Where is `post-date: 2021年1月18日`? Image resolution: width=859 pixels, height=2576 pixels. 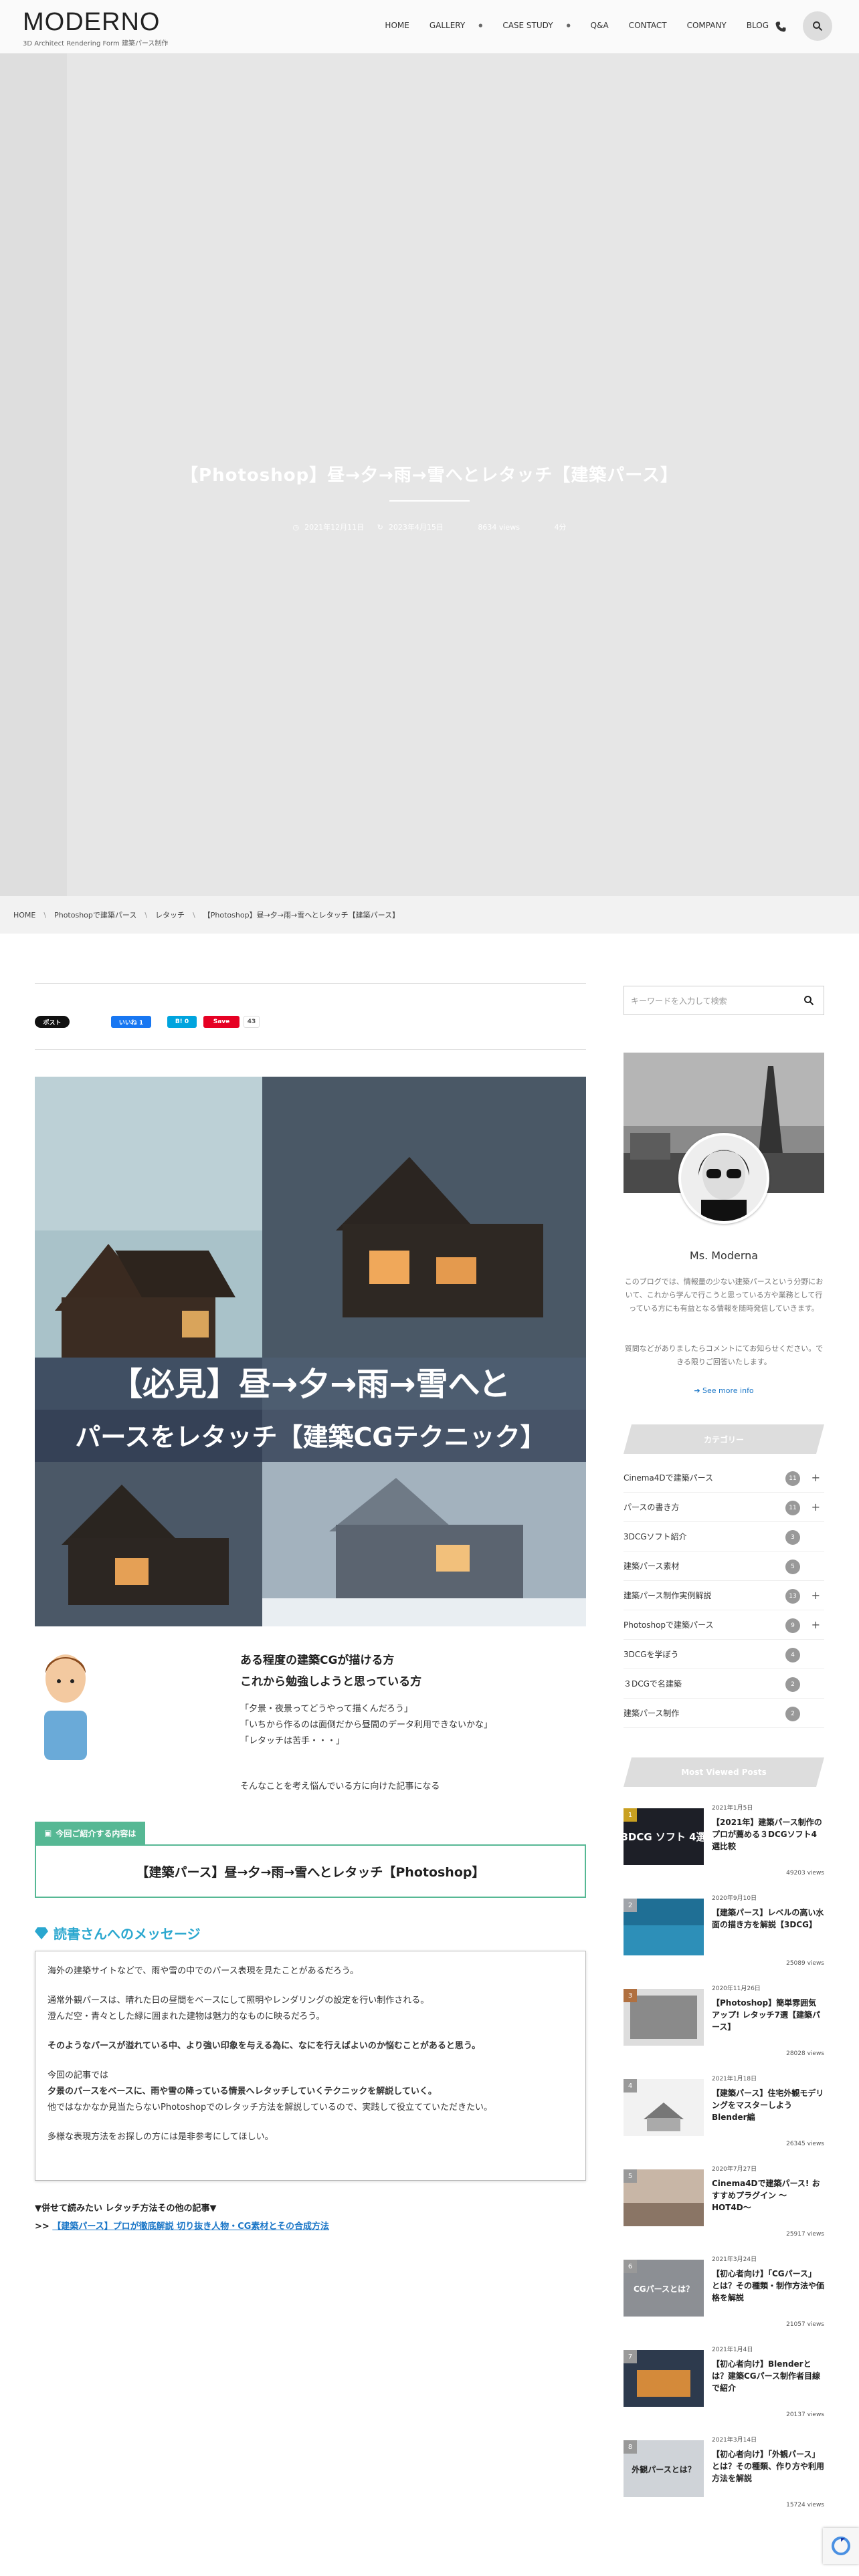
post-date: 2021年1月18日 is located at coordinates (735, 2079).